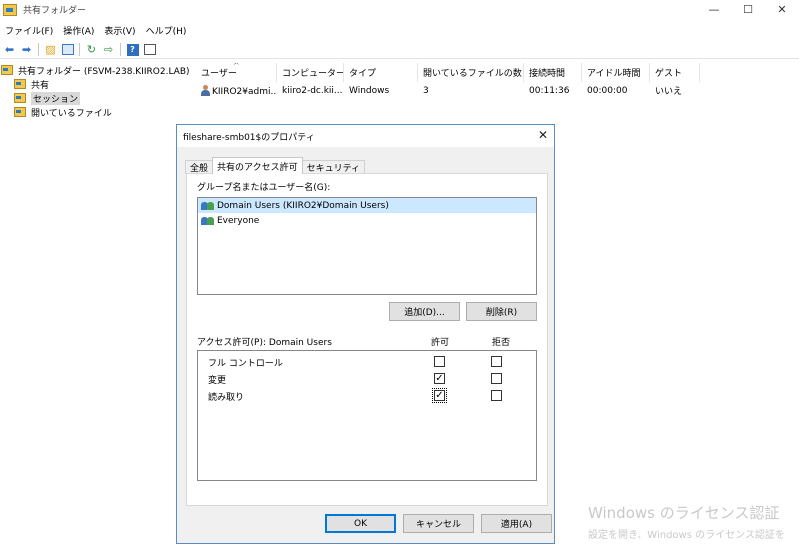 The height and width of the screenshot is (545, 799). Describe the element at coordinates (257, 165) in the screenshot. I see `tab-share-permissions: 共有のアクセス許可` at that location.